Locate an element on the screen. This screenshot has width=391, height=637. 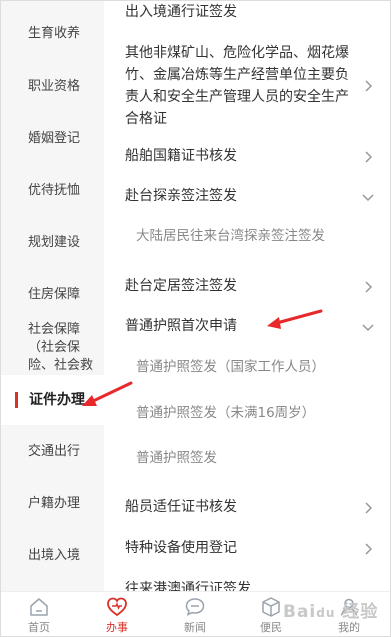
sub-list-item: 大陆居民往来台湾探亲签注签发 is located at coordinates (247, 236).